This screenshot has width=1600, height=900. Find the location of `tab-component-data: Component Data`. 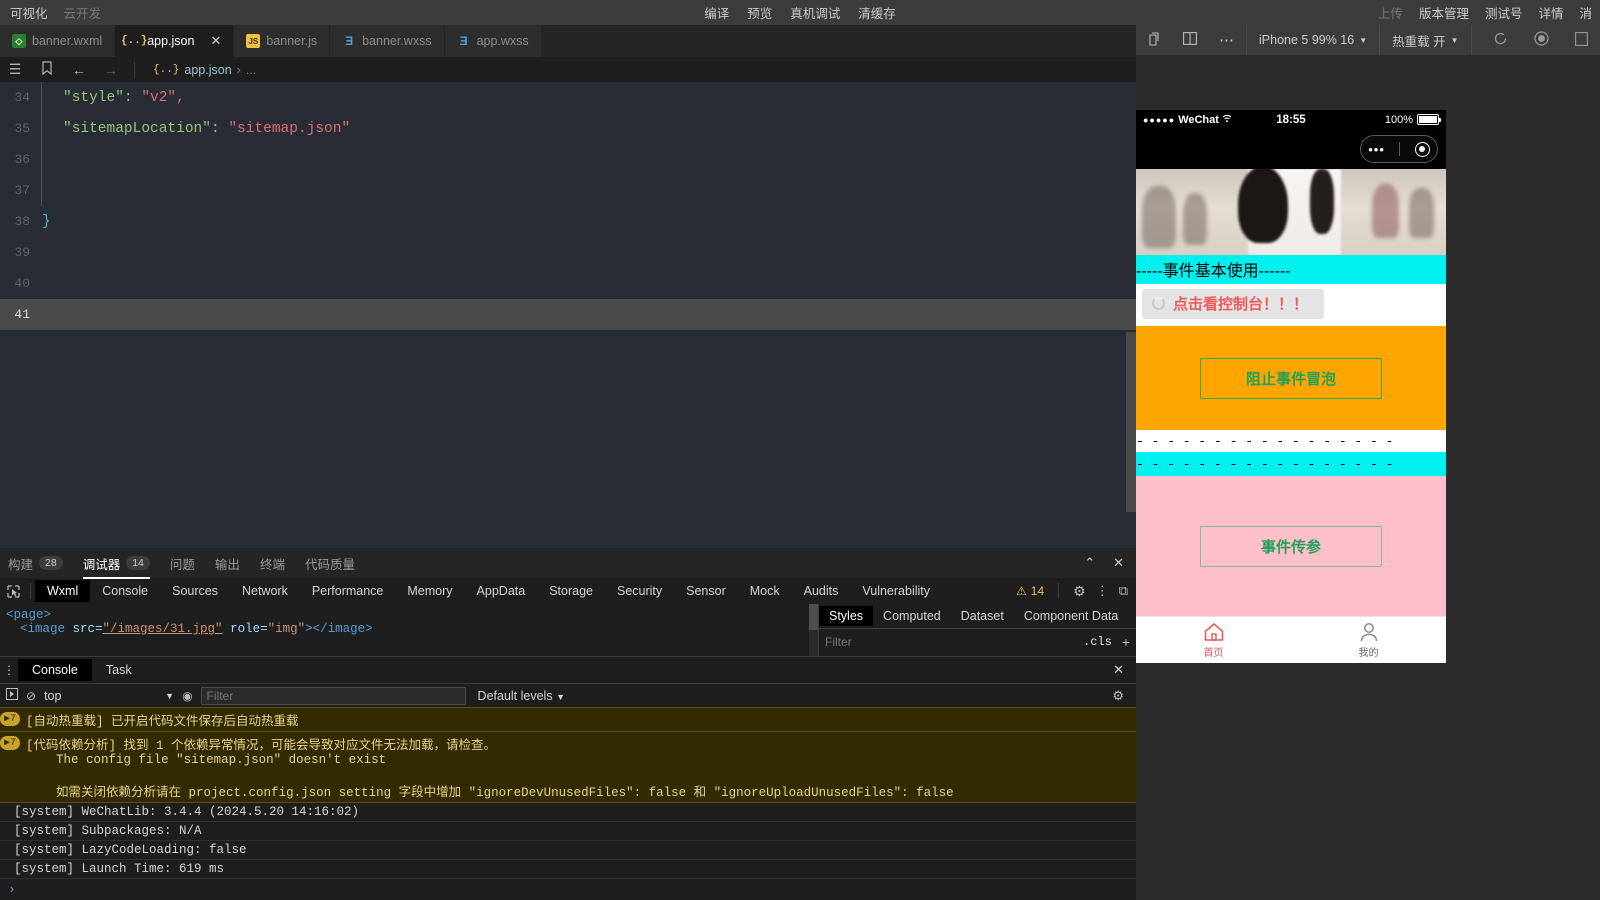

tab-component-data: Component Data is located at coordinates (1071, 616).